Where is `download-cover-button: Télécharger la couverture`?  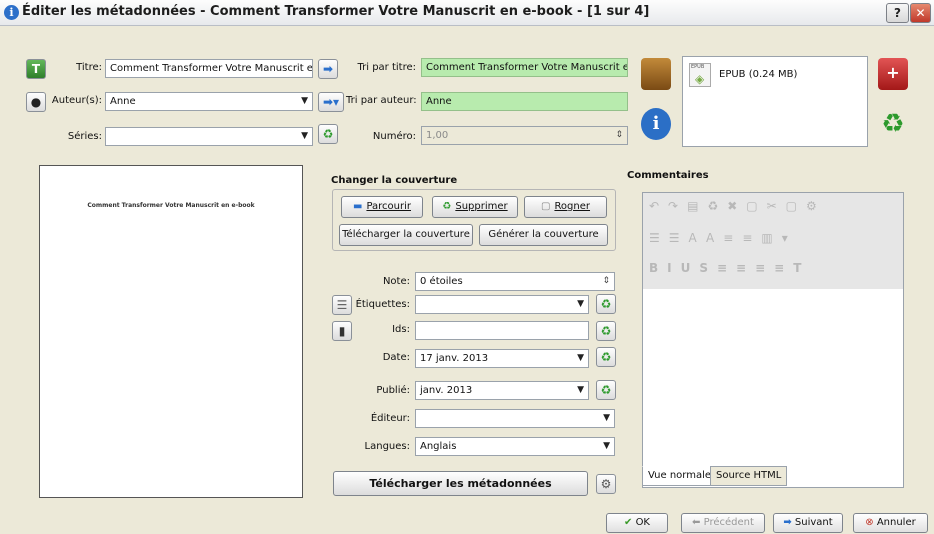 download-cover-button: Télécharger la couverture is located at coordinates (406, 235).